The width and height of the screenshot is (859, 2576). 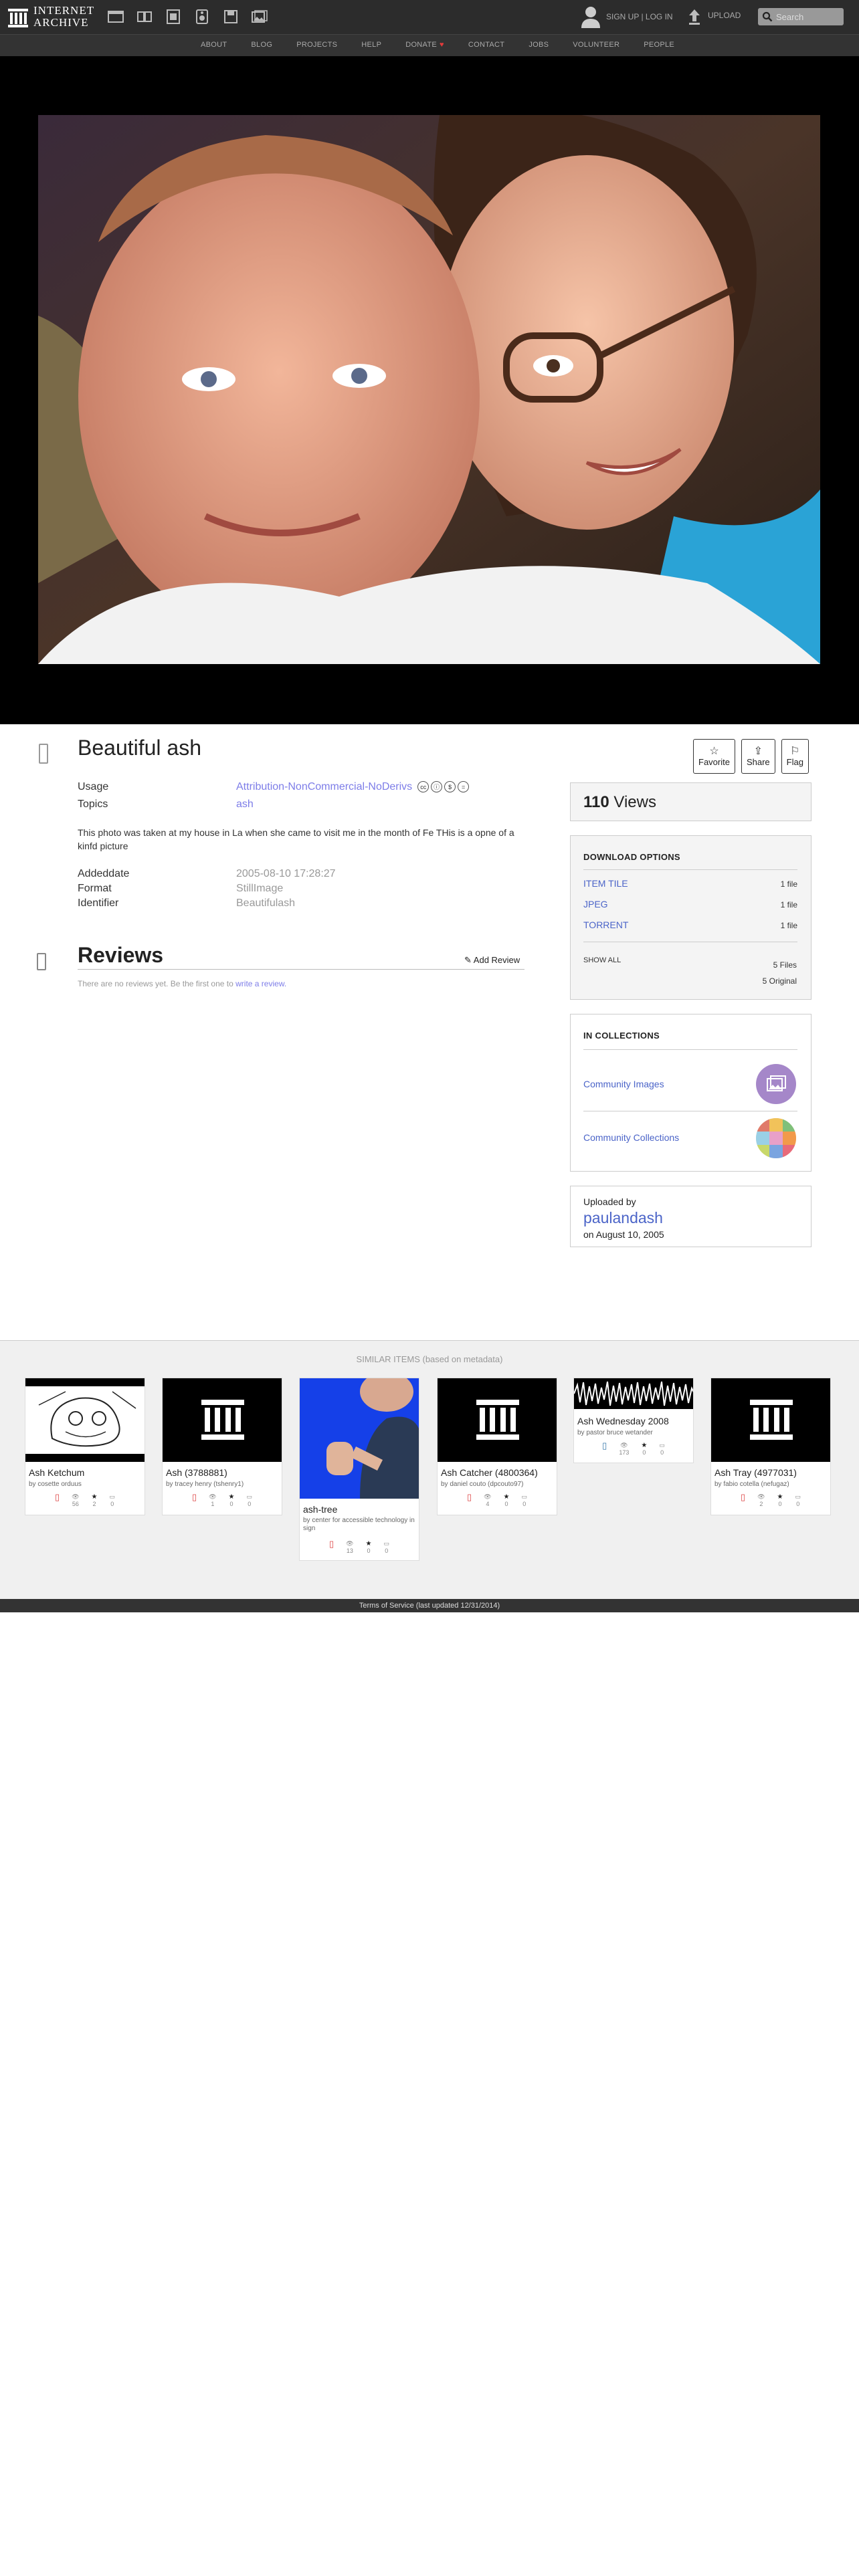 What do you see at coordinates (85, 1501) in the screenshot?
I see `similar-item-stats: ▯ 👁 56 ★ 2 ▭ 0` at bounding box center [85, 1501].